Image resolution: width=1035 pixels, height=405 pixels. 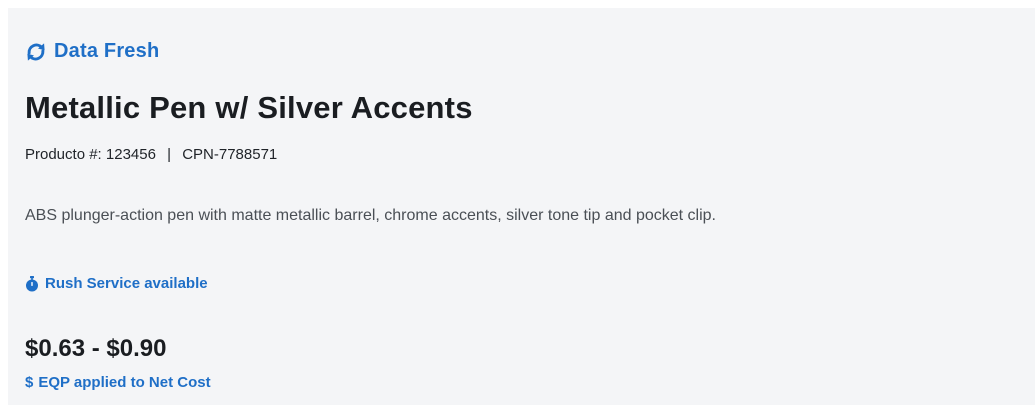 I want to click on eqp-applied-label: EQP applied to Net Cost, so click(x=124, y=382).